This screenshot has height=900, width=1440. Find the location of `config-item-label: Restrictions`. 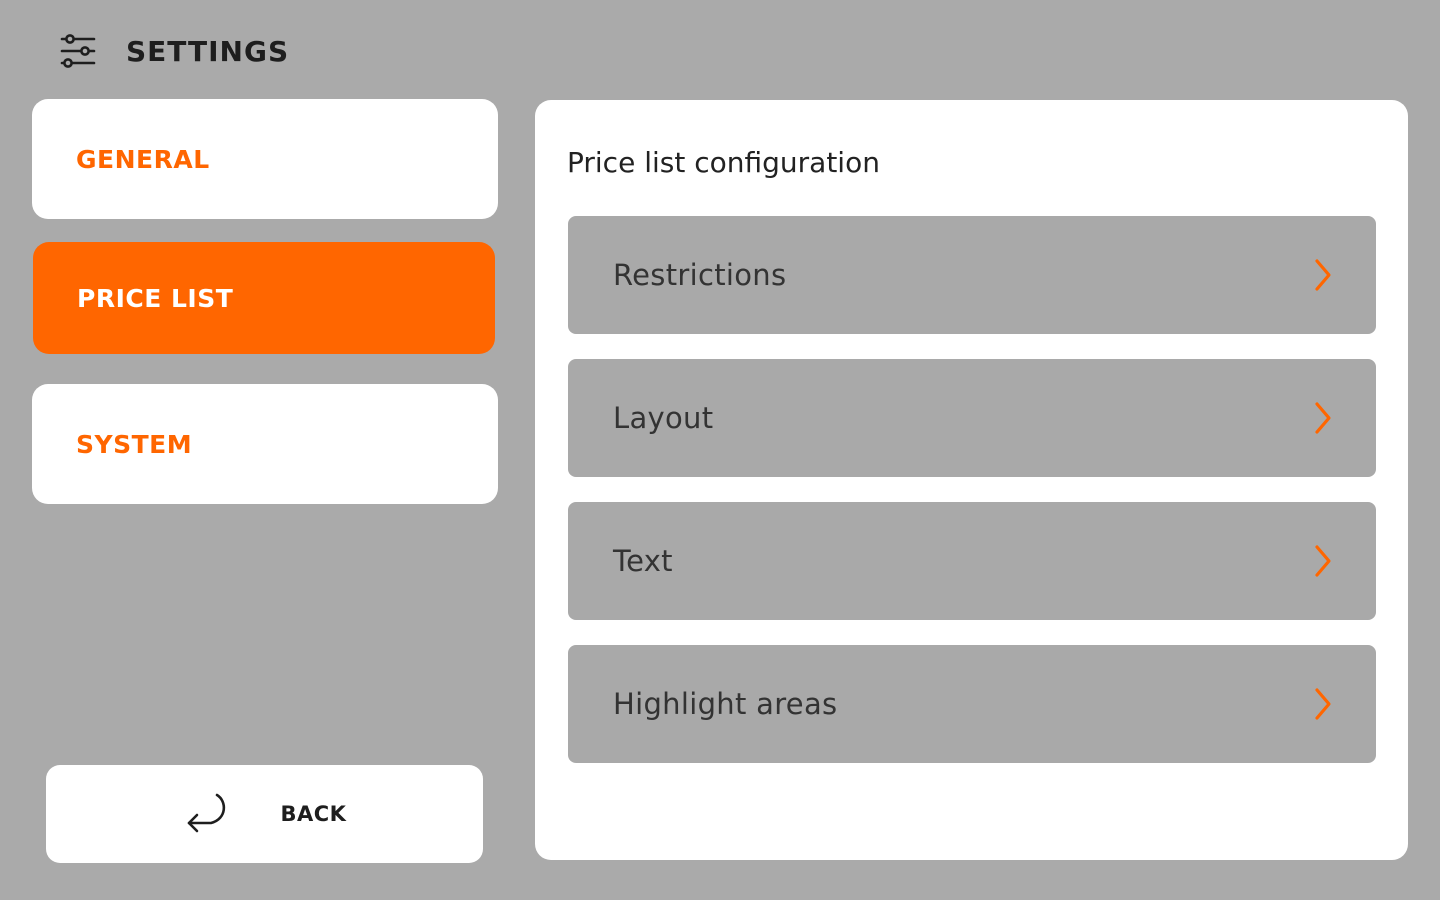

config-item-label: Restrictions is located at coordinates (700, 275).